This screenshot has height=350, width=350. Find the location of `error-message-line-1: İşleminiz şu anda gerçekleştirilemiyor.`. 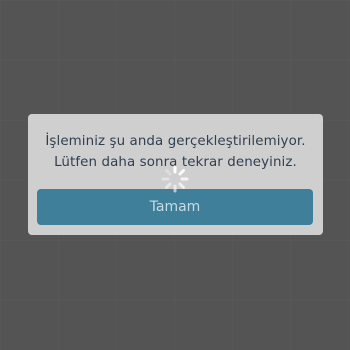

error-message-line-1: İşleminiz şu anda gerçekleştirilemiyor. is located at coordinates (175, 141).